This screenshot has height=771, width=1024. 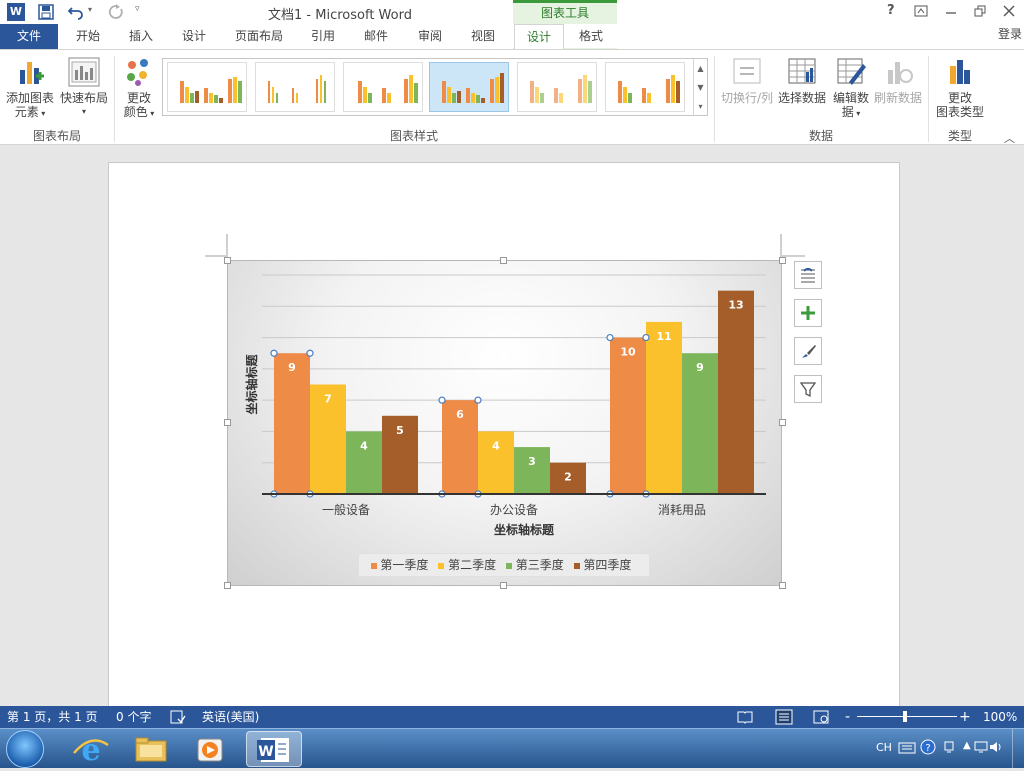 What do you see at coordinates (808, 275) in the screenshot?
I see `layout-options-button` at bounding box center [808, 275].